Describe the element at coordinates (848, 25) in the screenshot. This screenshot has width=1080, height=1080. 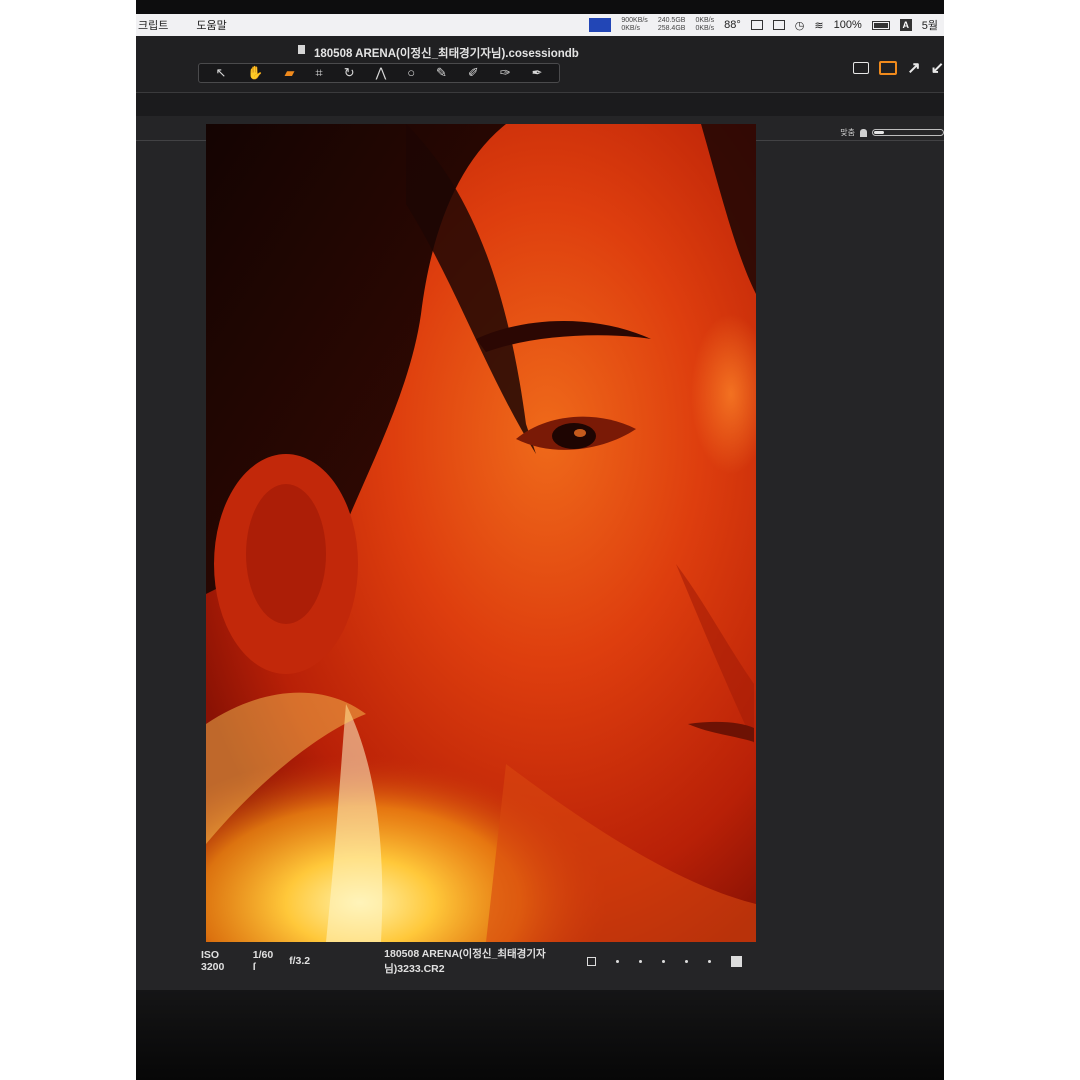
I see `battery-percent: 100%` at that location.